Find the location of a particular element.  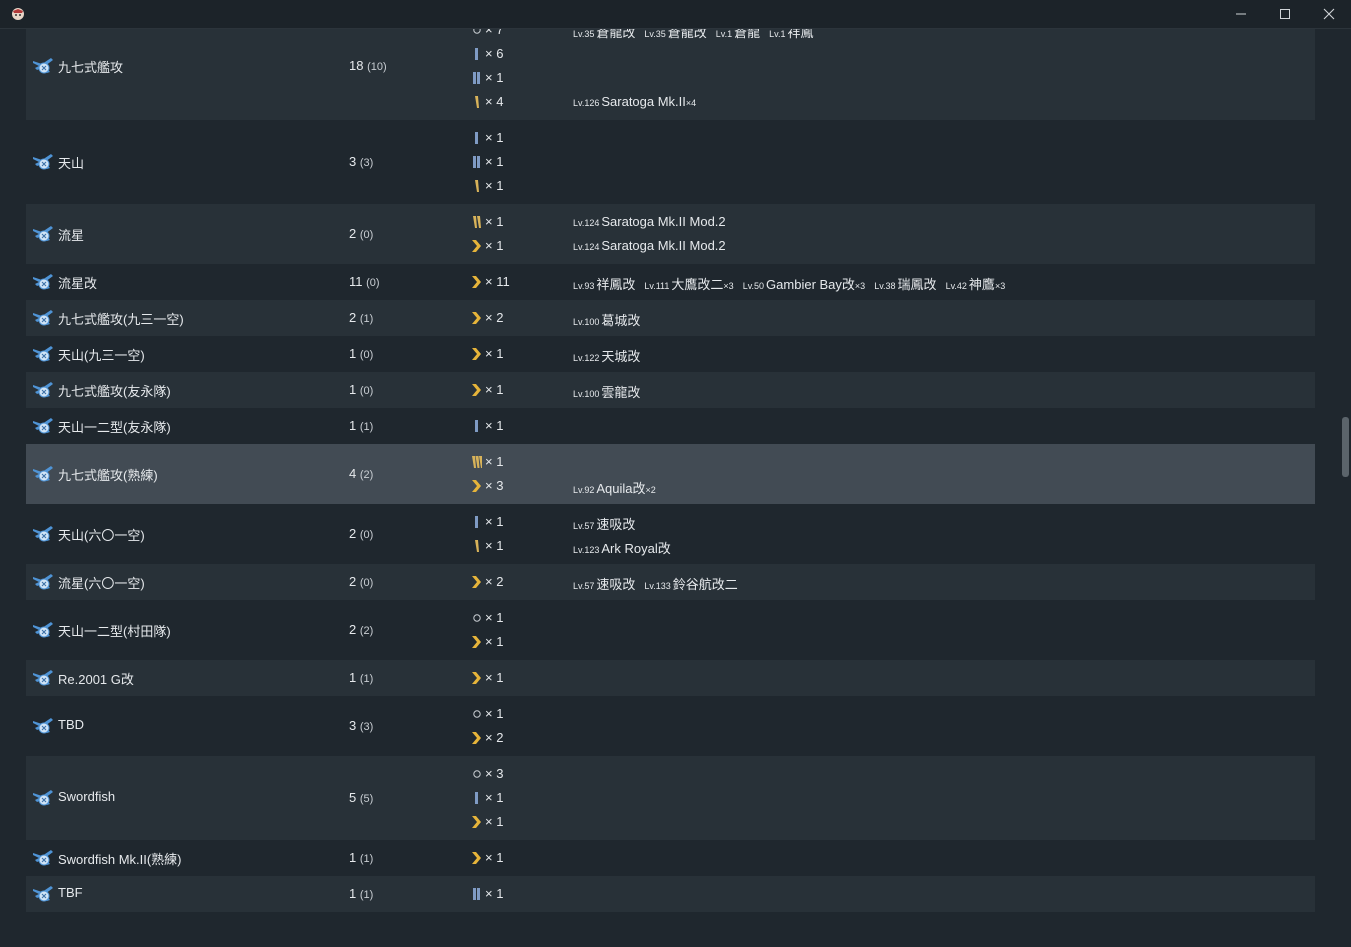

equipment-name: 九七式艦攻(熟練) is located at coordinates (108, 475).